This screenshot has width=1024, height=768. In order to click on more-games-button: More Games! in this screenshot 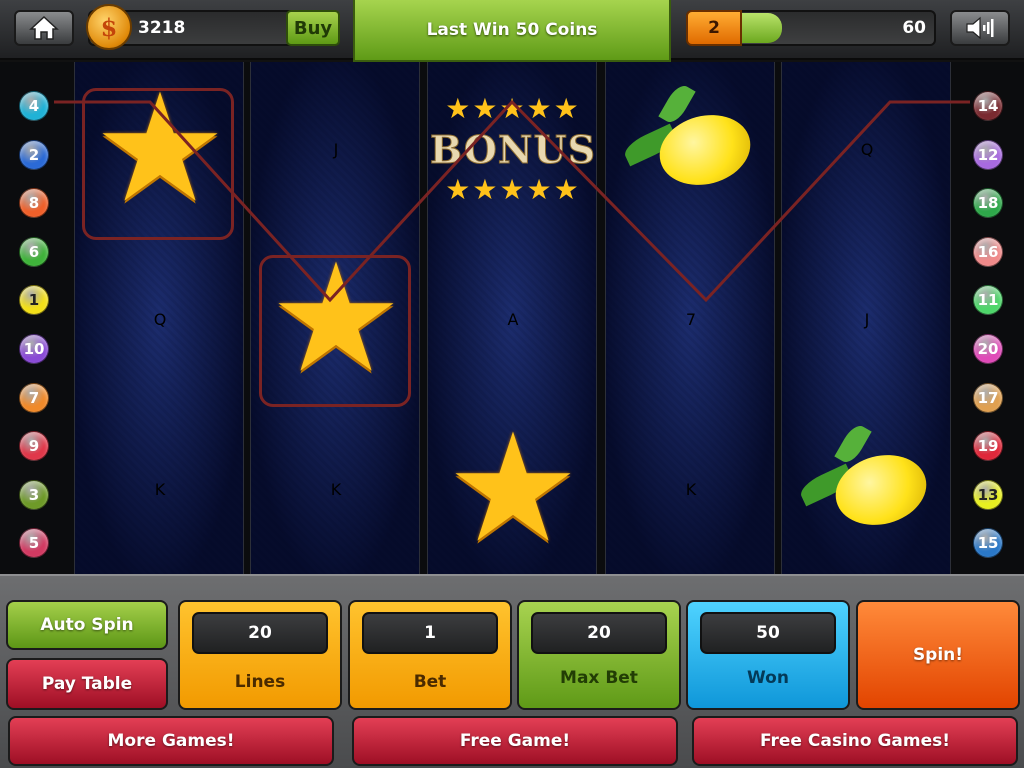, I will do `click(171, 741)`.